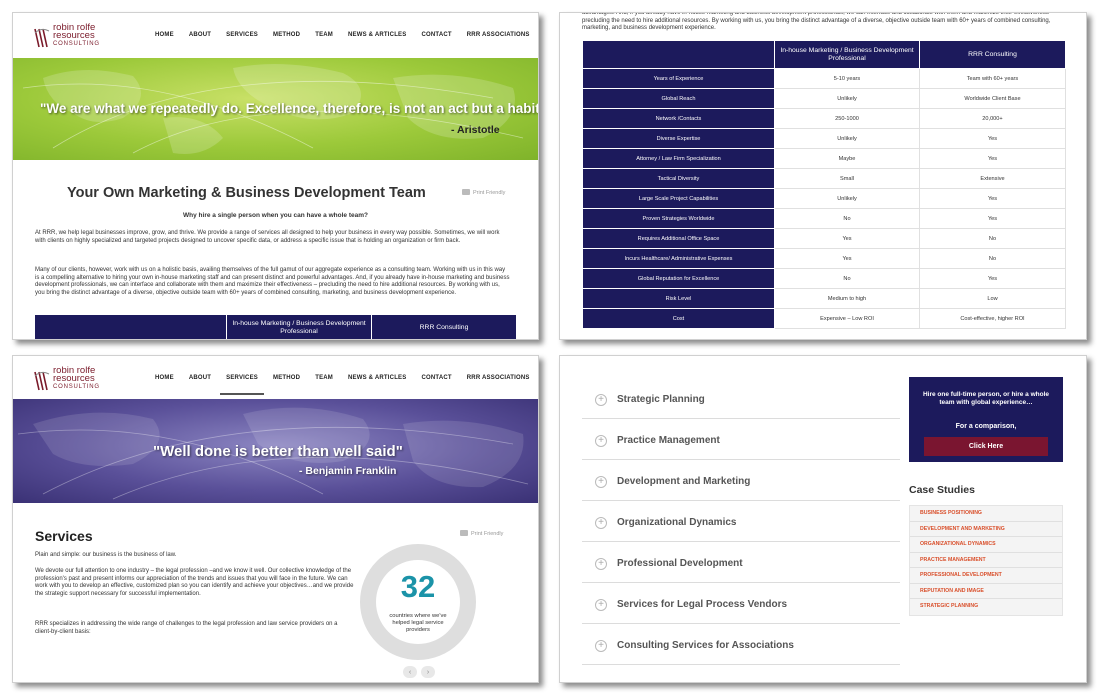  What do you see at coordinates (661, 399) in the screenshot?
I see `accordion-item-label: Strategic Planning` at bounding box center [661, 399].